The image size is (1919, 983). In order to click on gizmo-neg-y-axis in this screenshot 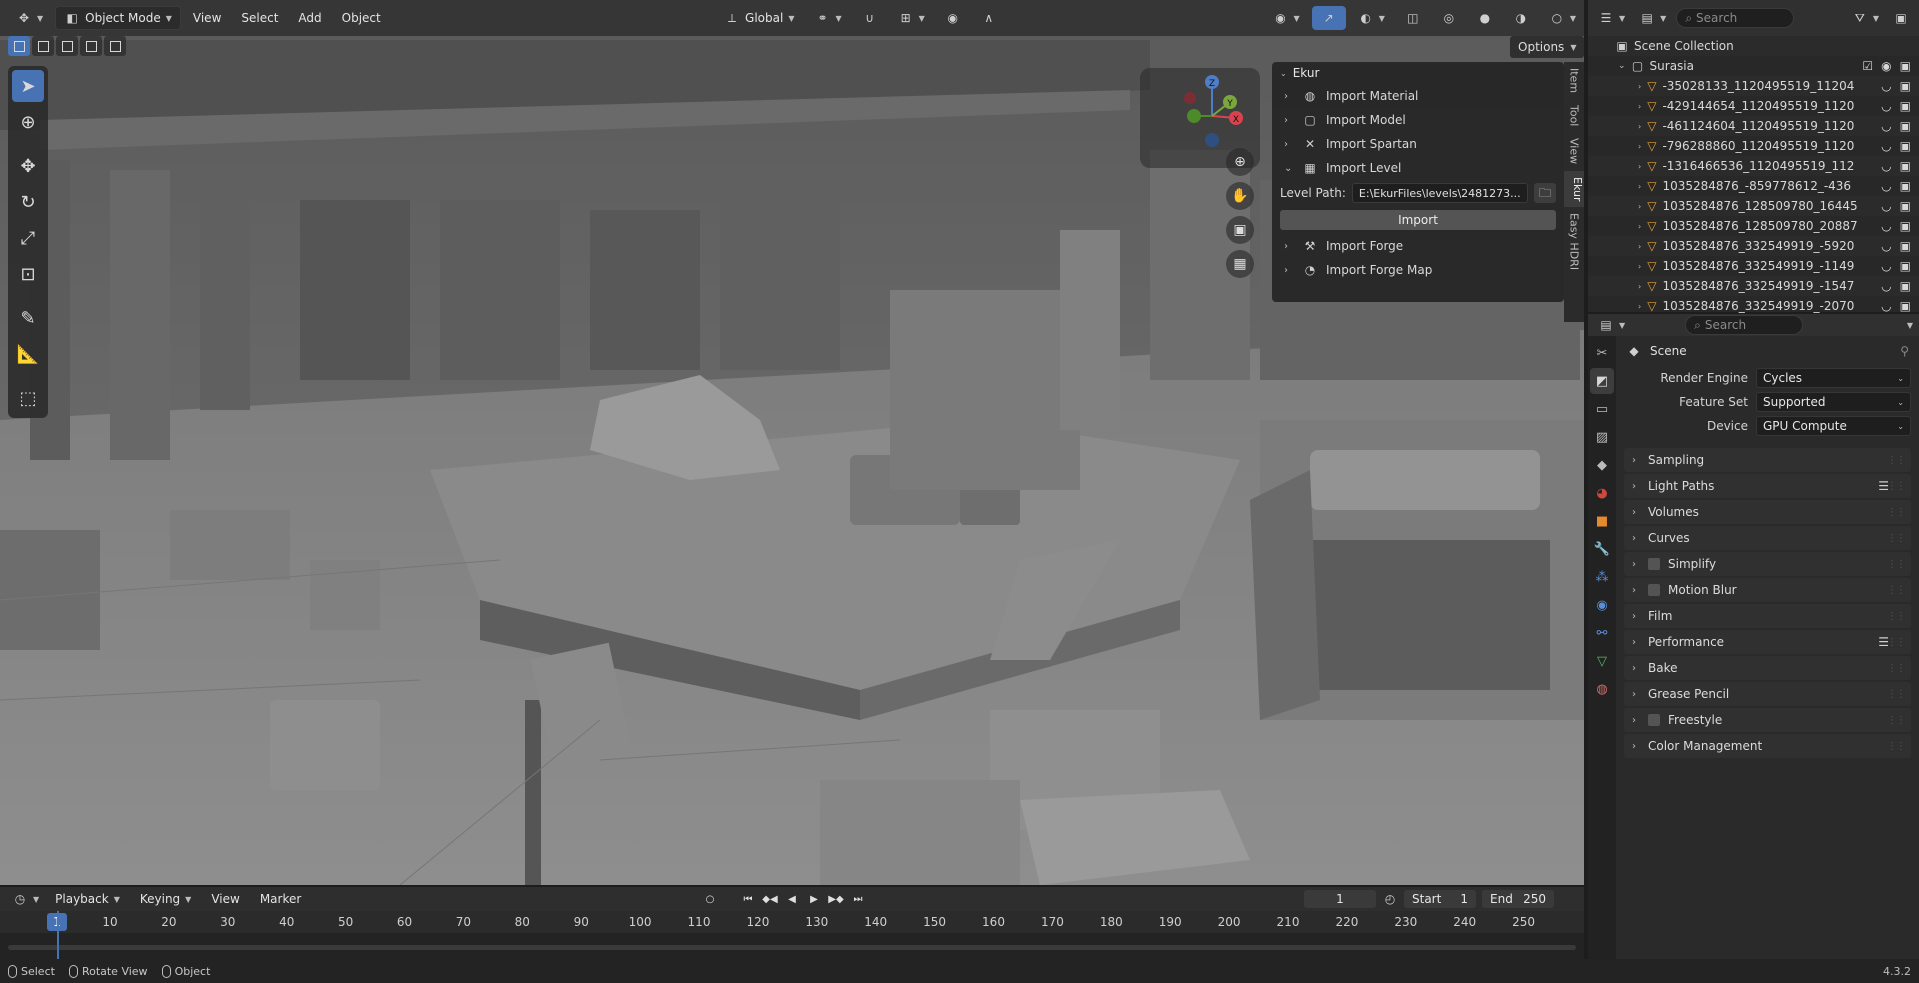, I will do `click(1194, 116)`.